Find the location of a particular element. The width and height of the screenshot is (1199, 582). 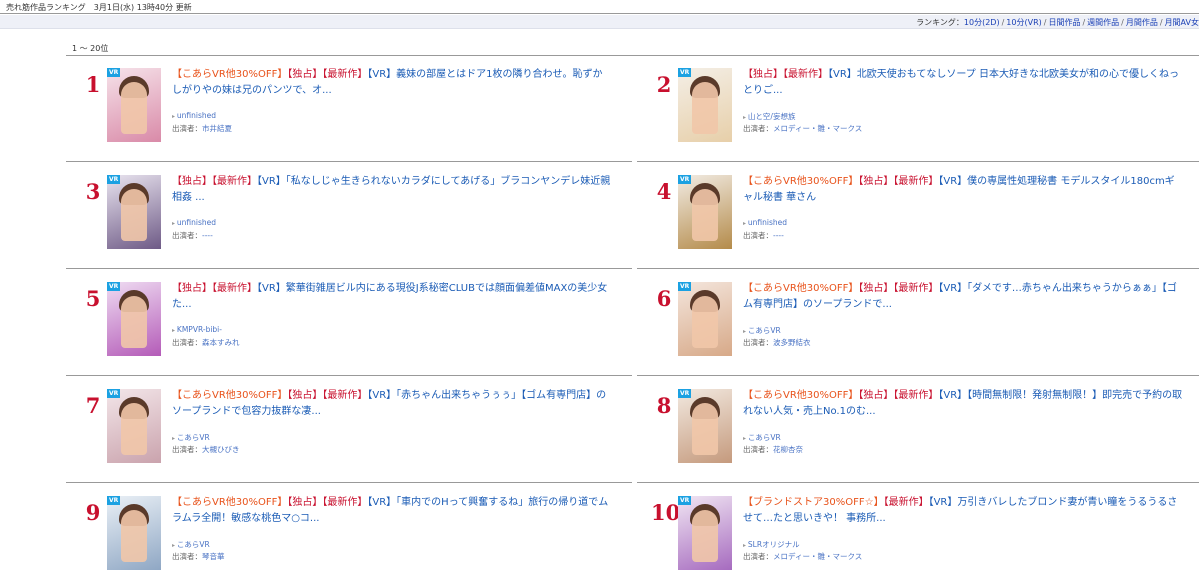

actress-line: 出演者：森本すみれ is located at coordinates (206, 342).